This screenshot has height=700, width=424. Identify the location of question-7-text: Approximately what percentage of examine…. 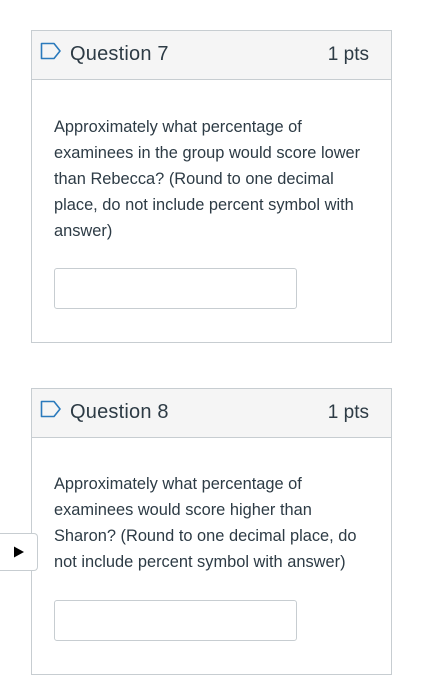
(207, 179).